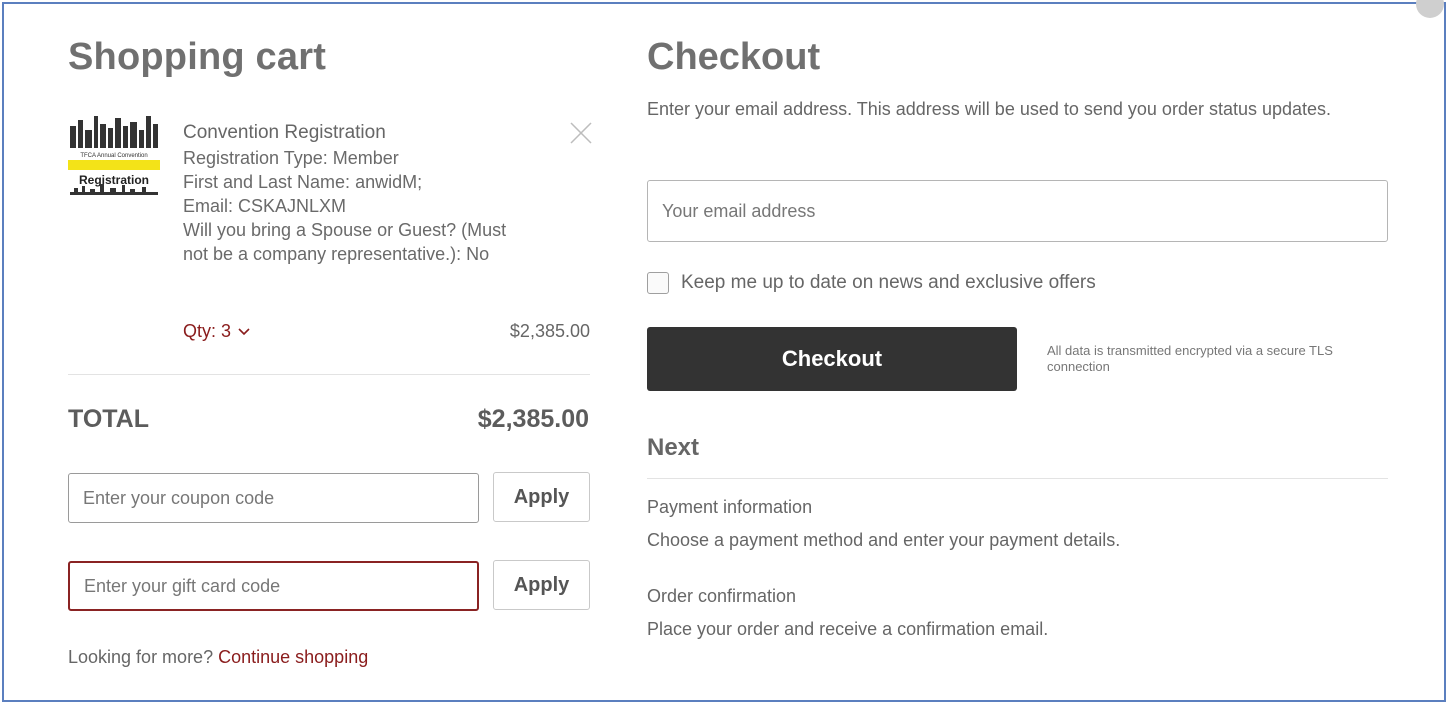 The height and width of the screenshot is (702, 1451). Describe the element at coordinates (197, 57) in the screenshot. I see `cart-title: Shopping cart` at that location.